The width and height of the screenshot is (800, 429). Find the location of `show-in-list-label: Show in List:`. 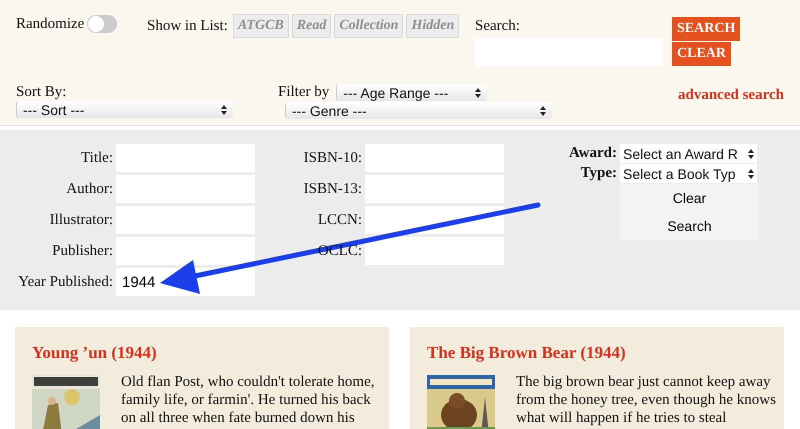

show-in-list-label: Show in List: is located at coordinates (187, 26).